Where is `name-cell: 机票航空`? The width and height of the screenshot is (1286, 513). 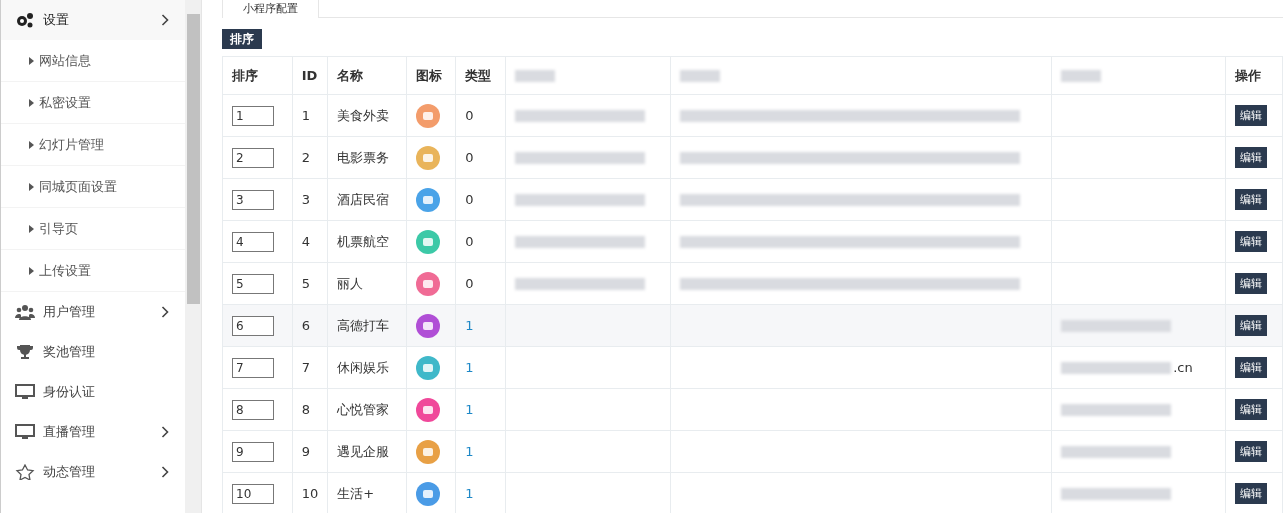 name-cell: 机票航空 is located at coordinates (367, 241).